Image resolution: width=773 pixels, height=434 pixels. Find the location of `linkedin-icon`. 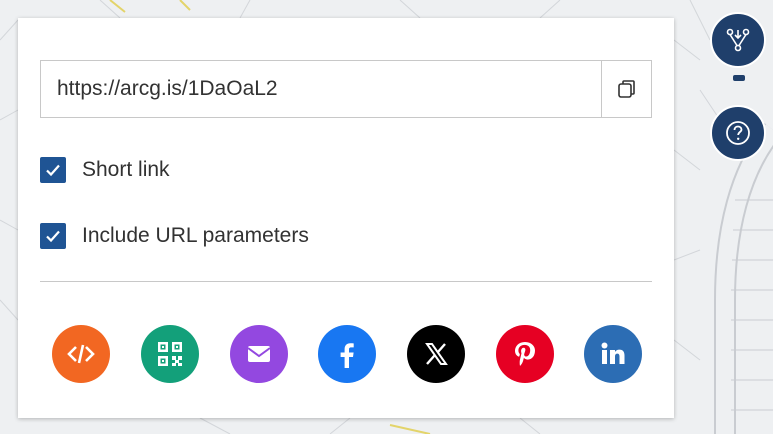

linkedin-icon is located at coordinates (613, 353).